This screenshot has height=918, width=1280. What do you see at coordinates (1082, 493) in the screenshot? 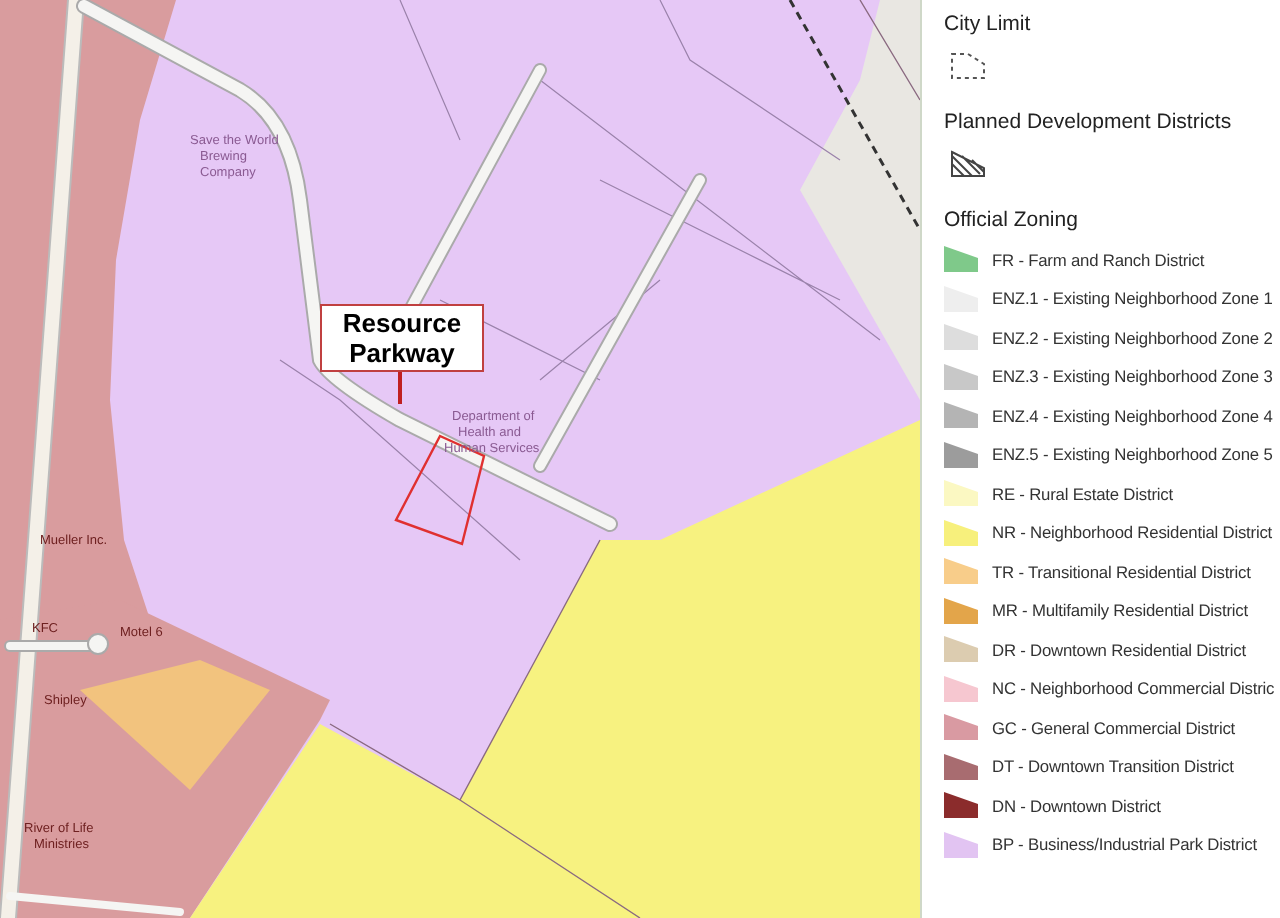
I see `zone-label: RE - Rural Estate District` at bounding box center [1082, 493].